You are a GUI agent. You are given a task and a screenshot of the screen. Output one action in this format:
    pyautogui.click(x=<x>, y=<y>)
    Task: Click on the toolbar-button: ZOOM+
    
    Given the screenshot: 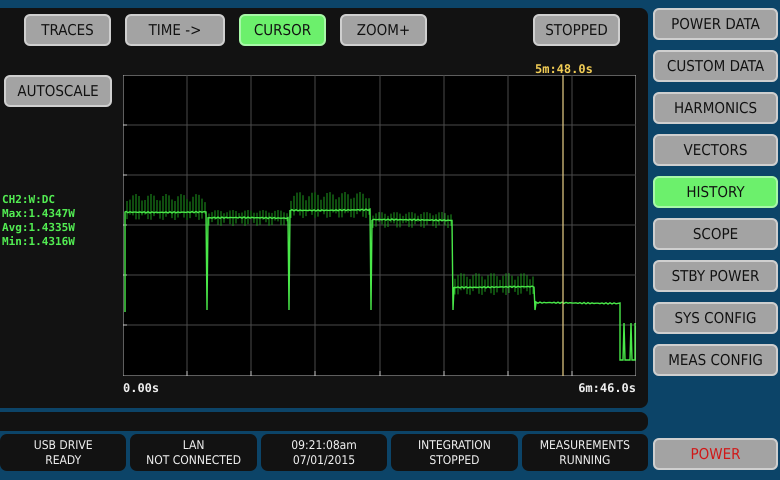 What is the action you would take?
    pyautogui.click(x=383, y=30)
    